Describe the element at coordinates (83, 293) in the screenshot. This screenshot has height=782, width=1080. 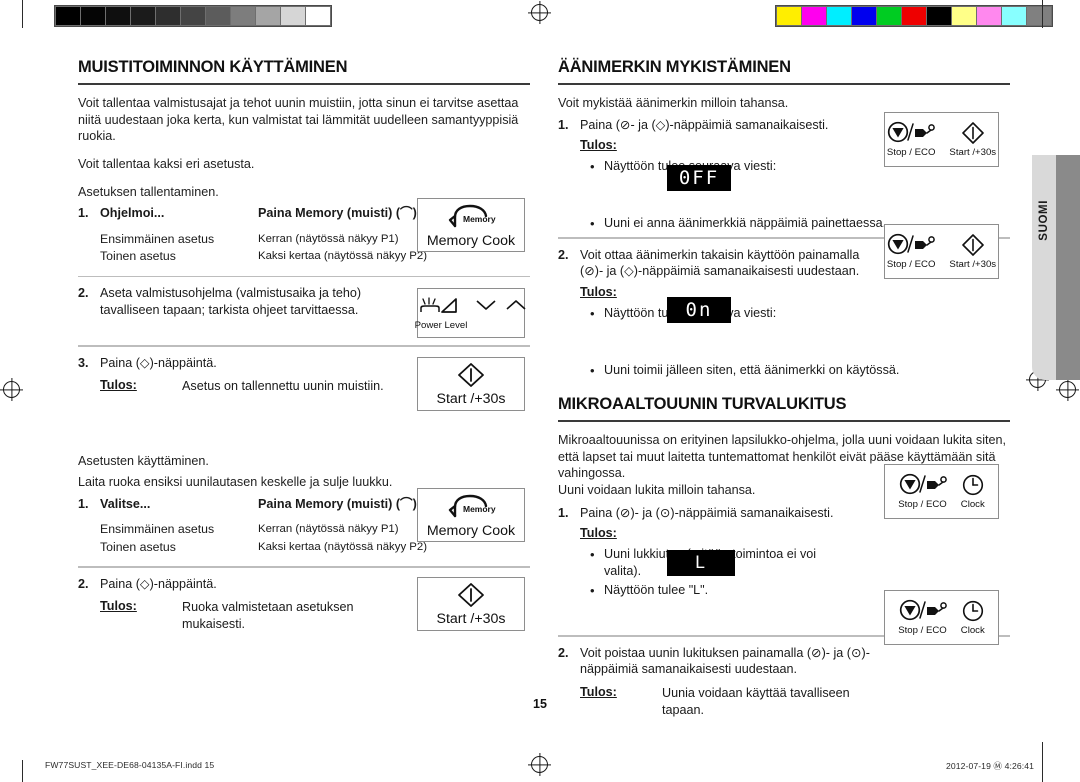
I see `store-step-2-number: 2.` at that location.